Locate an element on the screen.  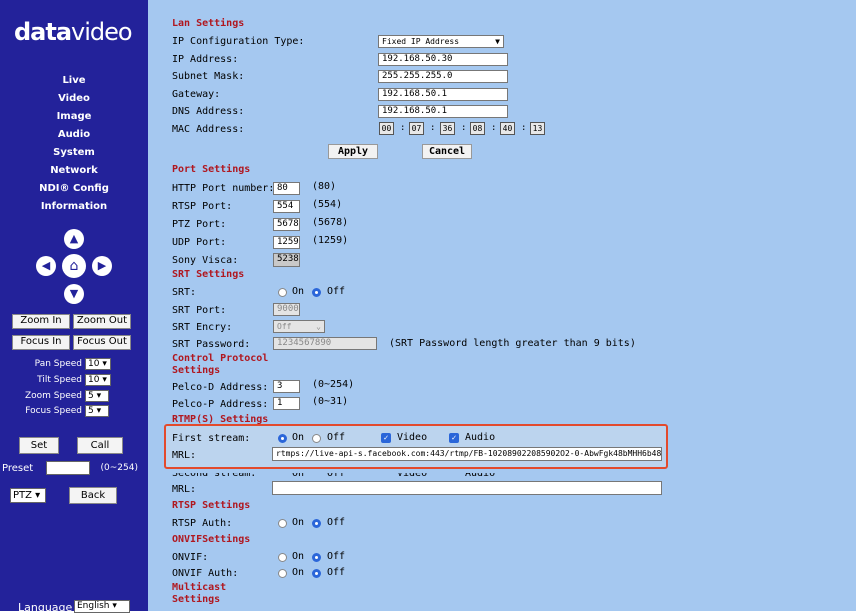
second-stream-off-label: Off is located at coordinates (336, 473).